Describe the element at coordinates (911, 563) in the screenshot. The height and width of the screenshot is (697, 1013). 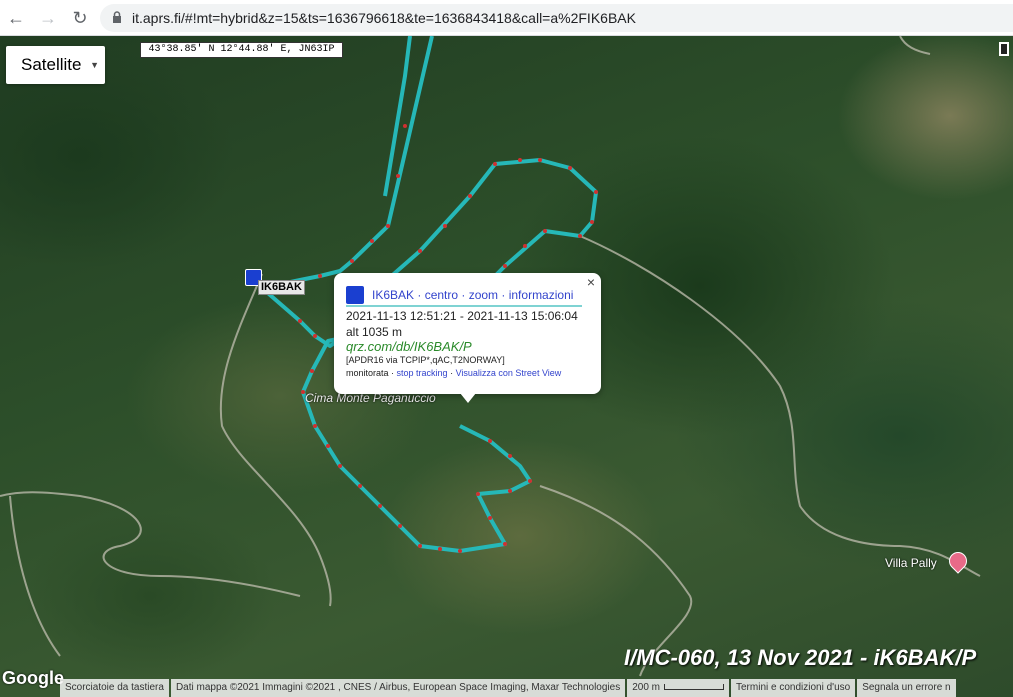
I see `place-label-villa: Villa Pally` at that location.